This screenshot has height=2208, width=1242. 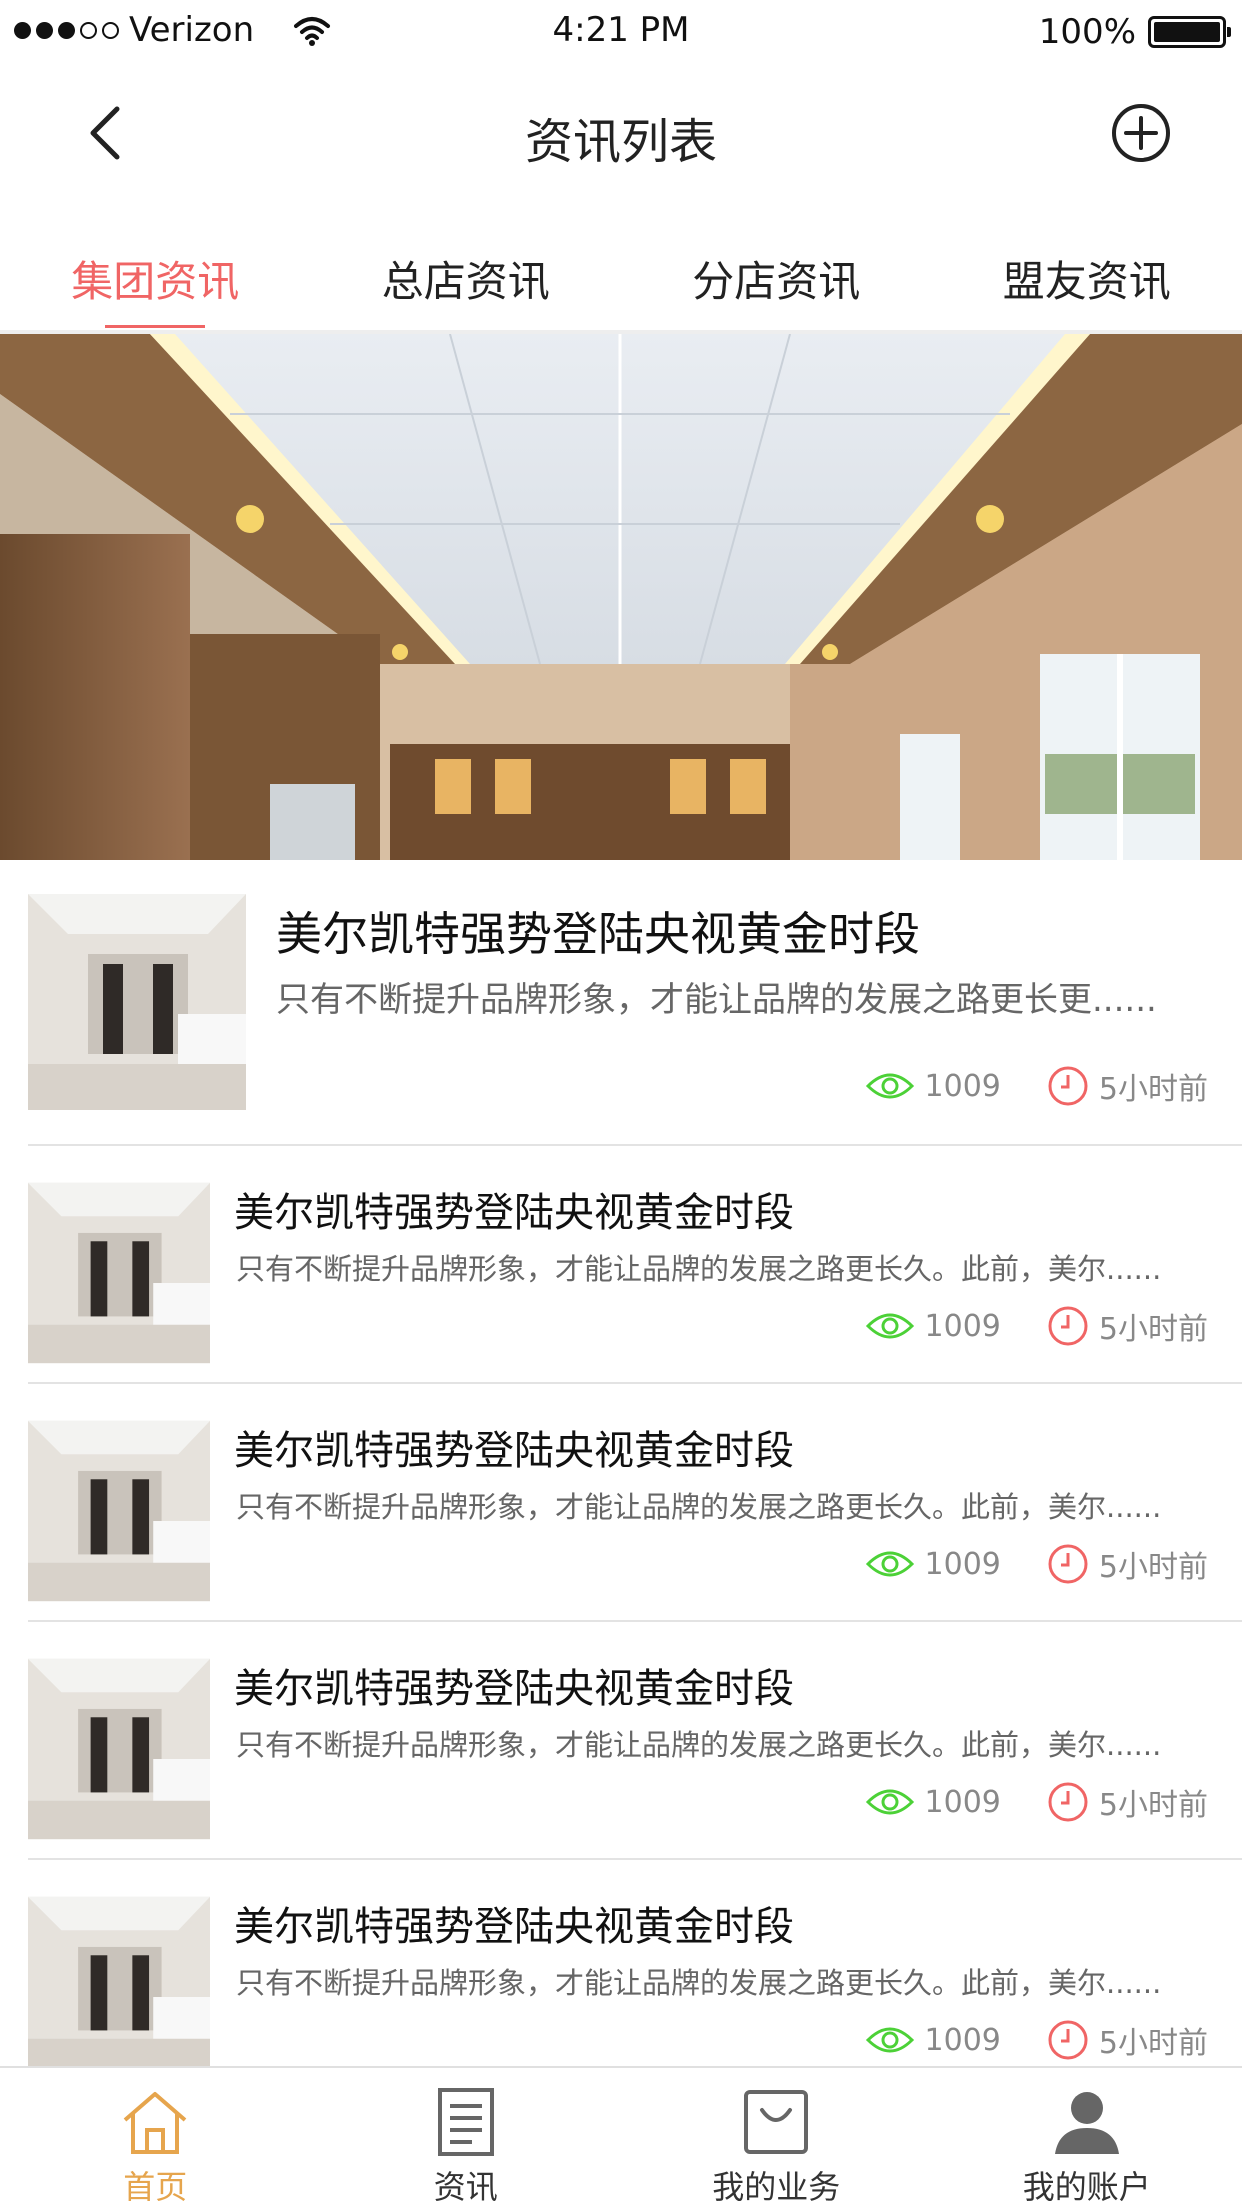 I want to click on battery-percentage: 100%, so click(x=1087, y=32).